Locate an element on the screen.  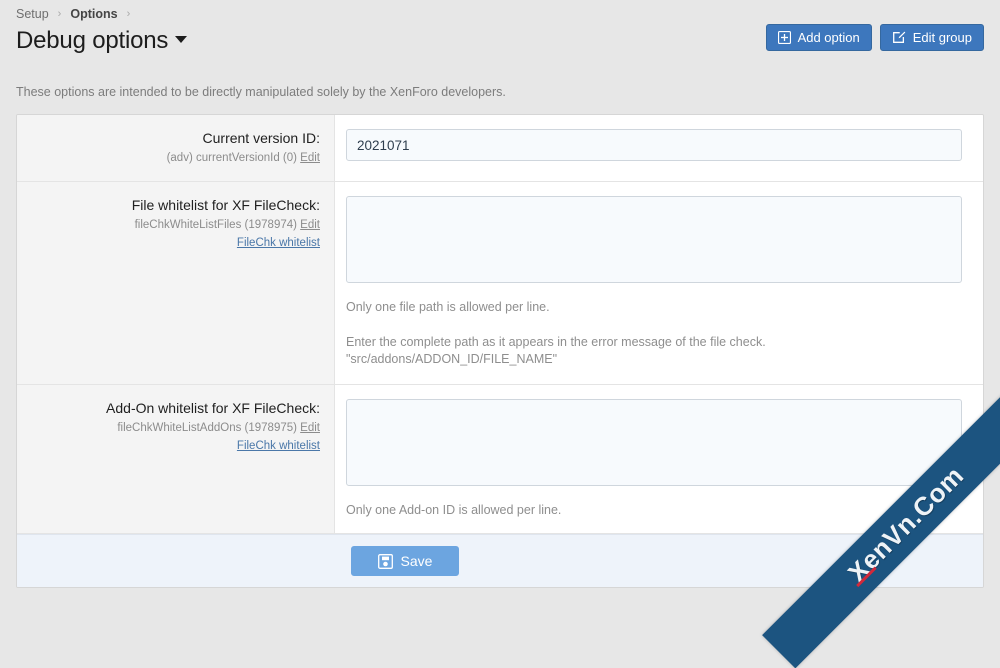
field-sublabel: fileChkWhiteListAddOns (1978975) Edit is located at coordinates (175, 428).